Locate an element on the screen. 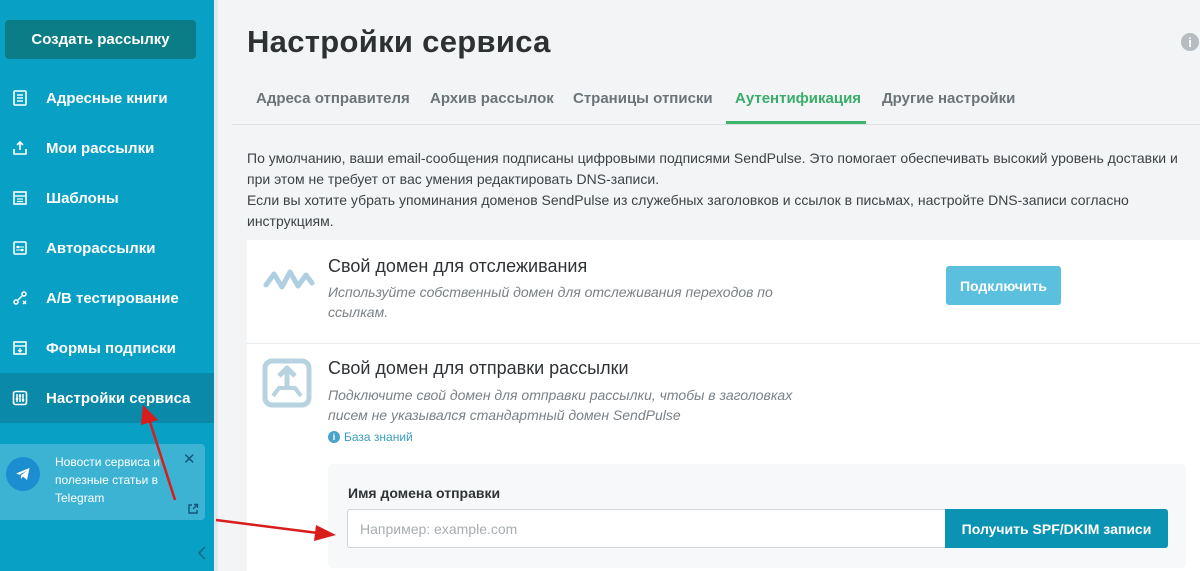 This screenshot has width=1200, height=571. tab-authentication: Аутентификация is located at coordinates (798, 98).